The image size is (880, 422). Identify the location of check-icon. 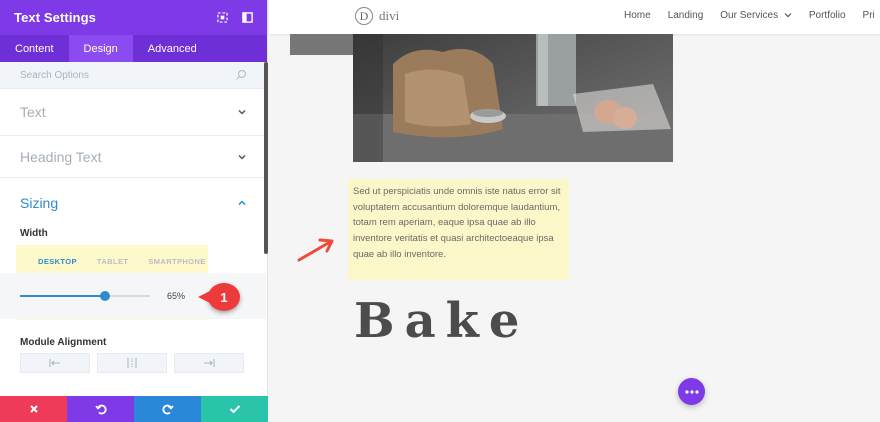
(234, 409).